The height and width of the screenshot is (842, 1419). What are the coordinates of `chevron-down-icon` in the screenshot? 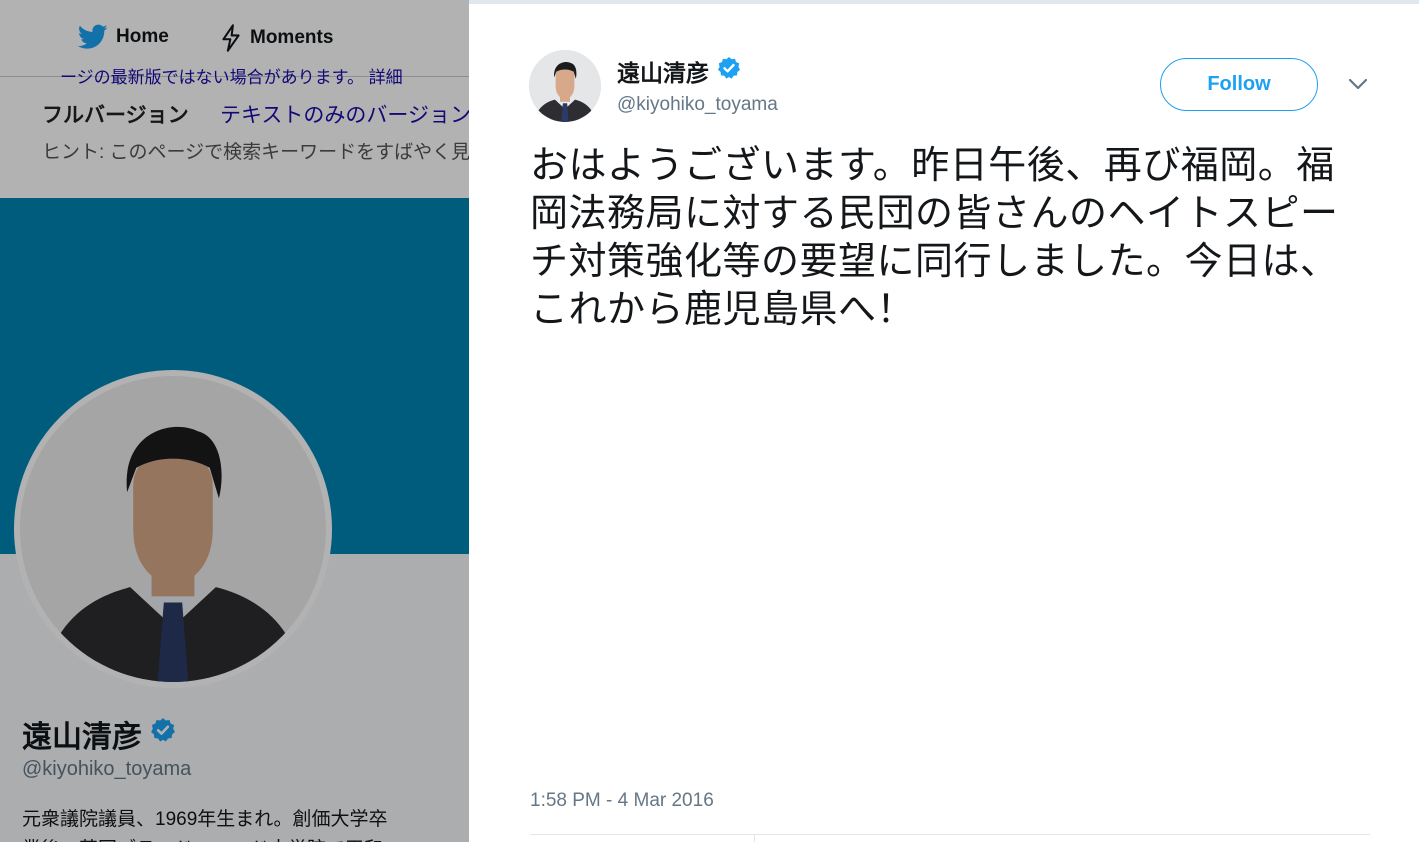 It's located at (1358, 86).